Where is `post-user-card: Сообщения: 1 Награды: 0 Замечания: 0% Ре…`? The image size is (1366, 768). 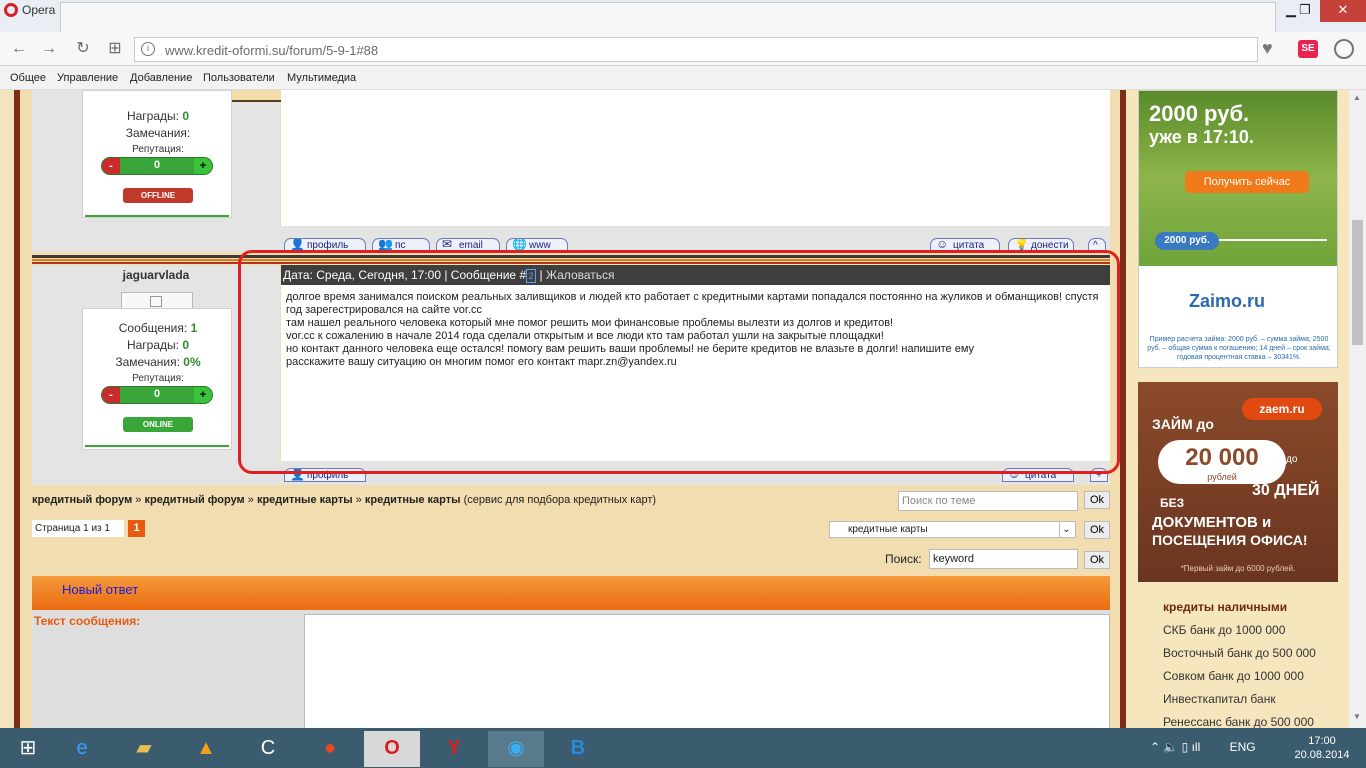 post-user-card: Сообщения: 1 Награды: 0 Замечания: 0% Ре… is located at coordinates (157, 379).